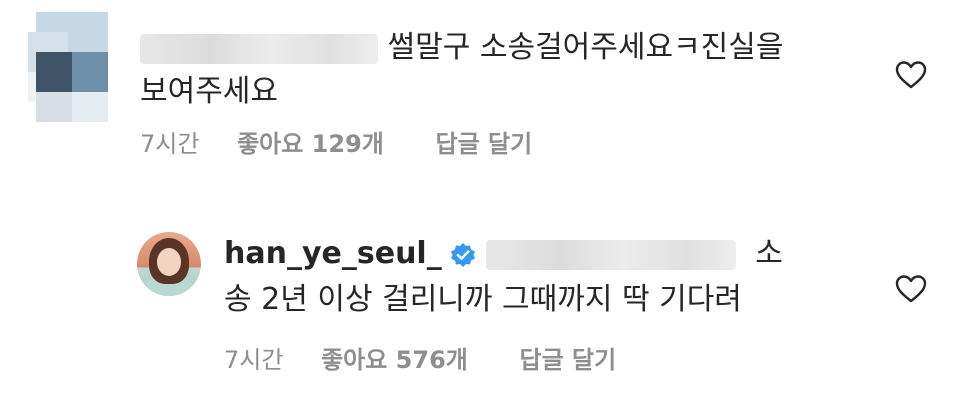 This screenshot has width=960, height=404. What do you see at coordinates (610, 254) in the screenshot?
I see `mentioned-username-blurred` at bounding box center [610, 254].